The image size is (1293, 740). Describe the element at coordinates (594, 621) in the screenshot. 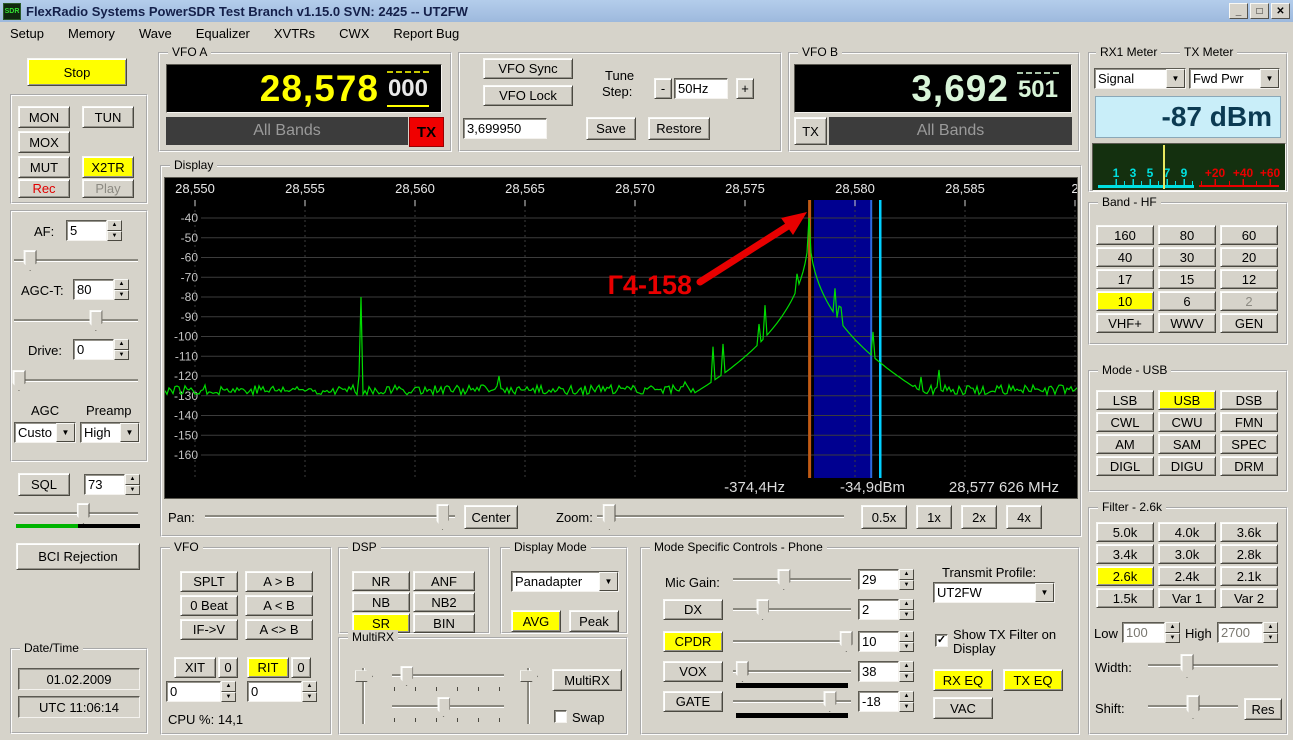

I see `peak-button: Peak` at that location.